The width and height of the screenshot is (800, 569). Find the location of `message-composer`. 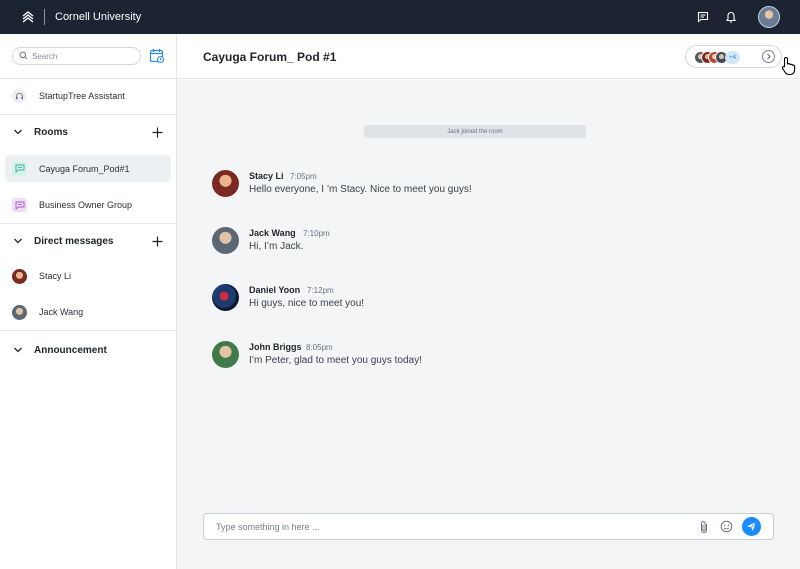

message-composer is located at coordinates (488, 526).